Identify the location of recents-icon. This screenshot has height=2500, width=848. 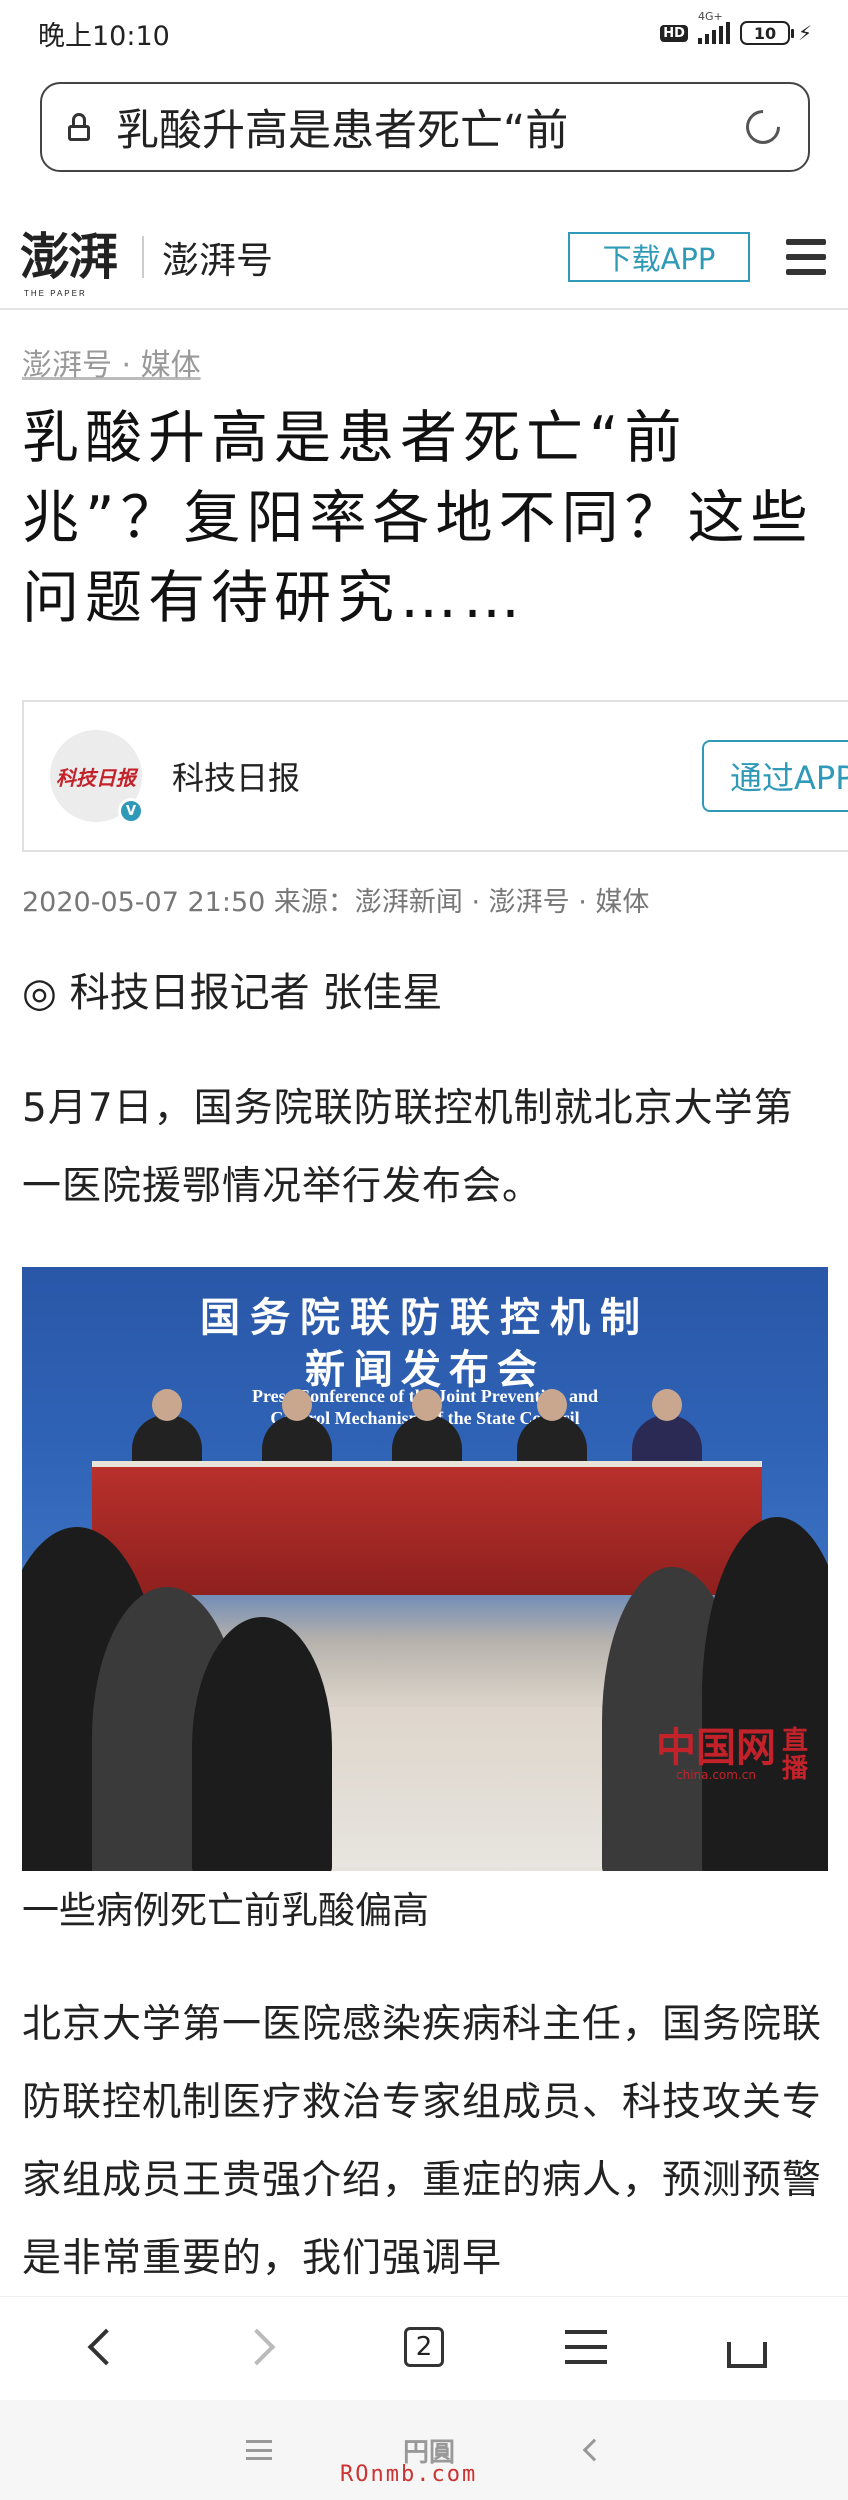
(258, 2450).